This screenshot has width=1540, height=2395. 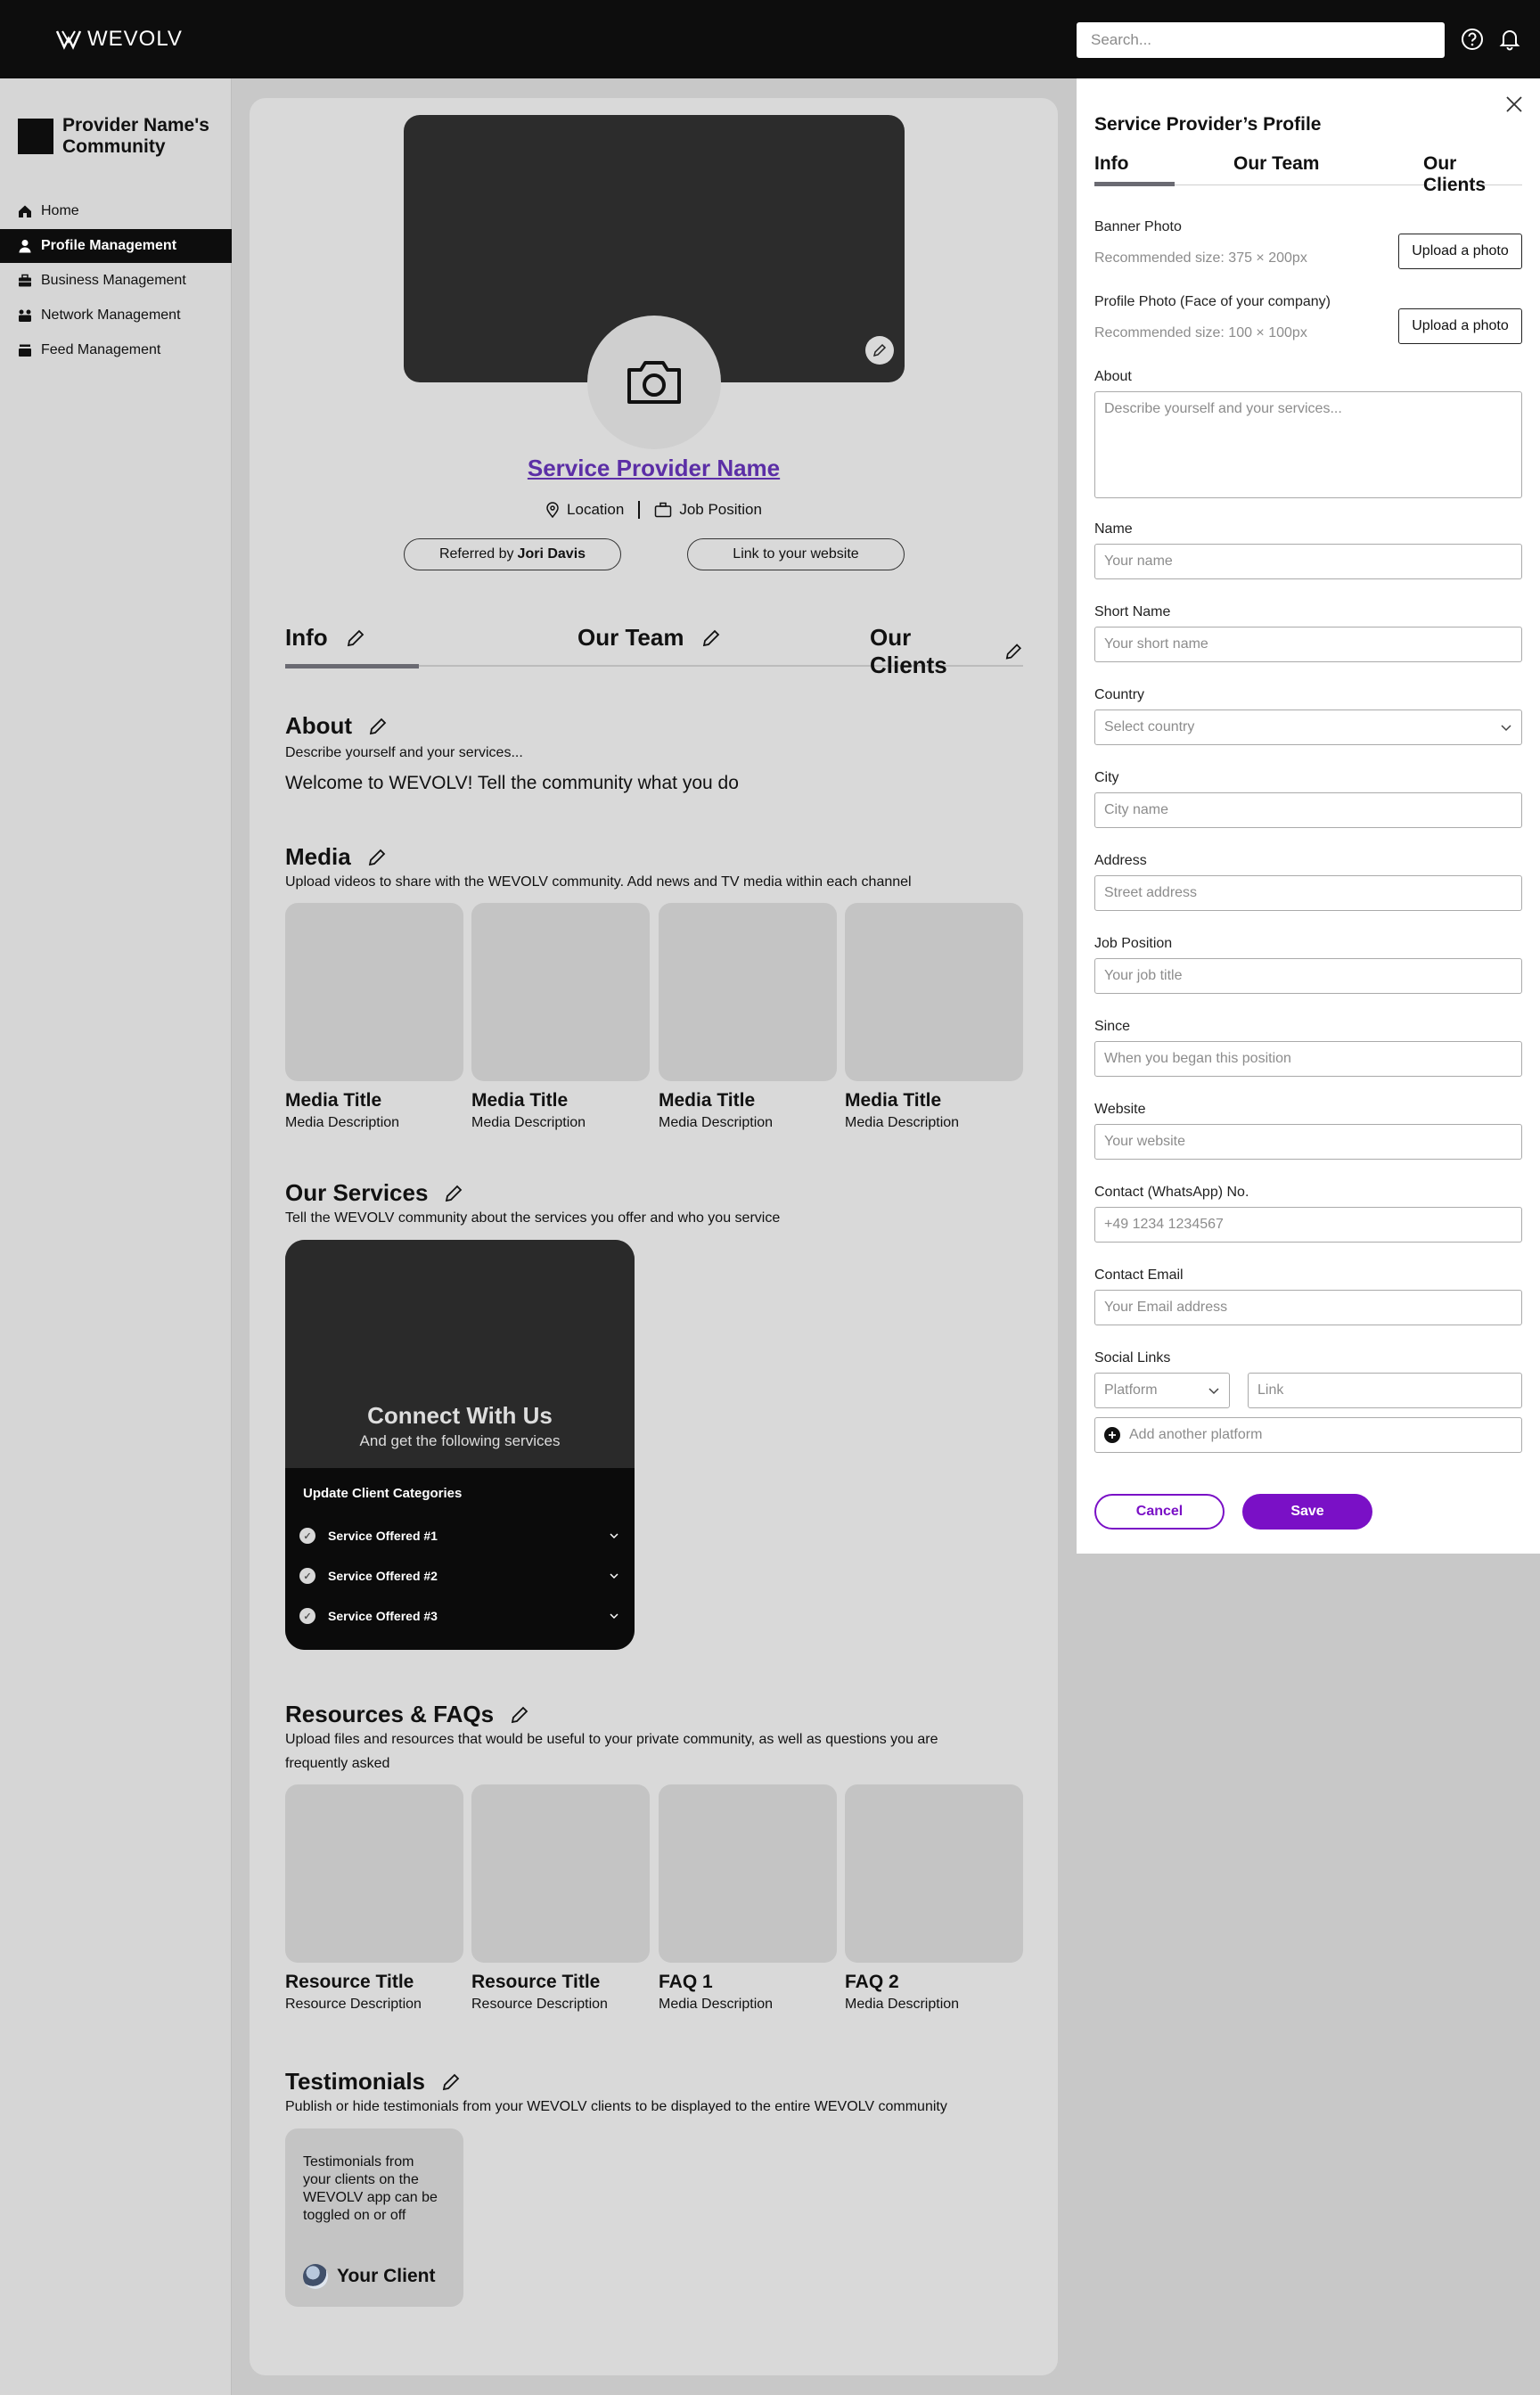 What do you see at coordinates (946, 651) in the screenshot?
I see `tab-our-clients: Our Clients` at bounding box center [946, 651].